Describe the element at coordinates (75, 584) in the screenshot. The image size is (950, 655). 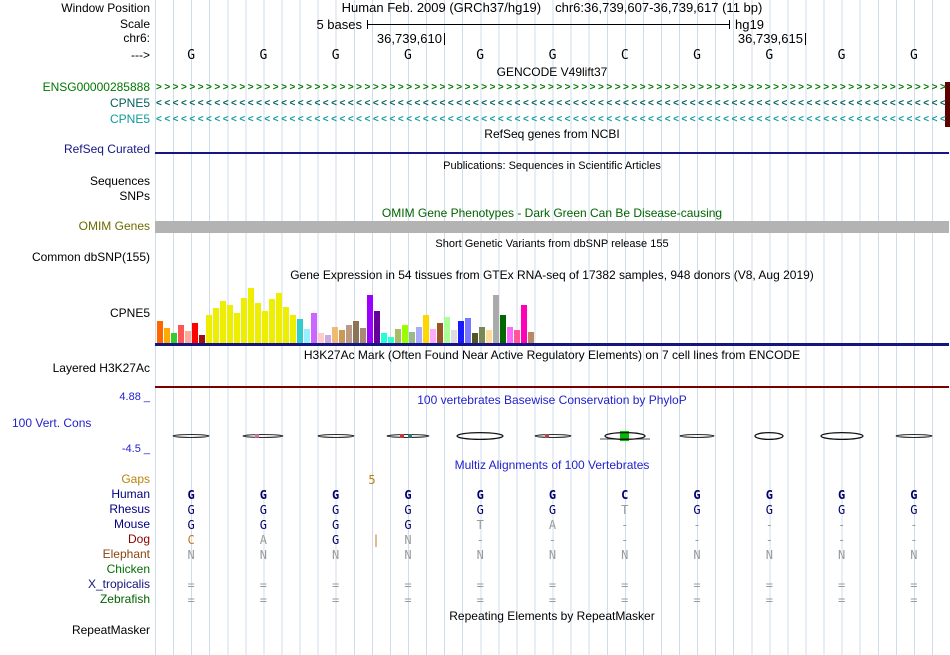
I see `species-label-x_tropicalis: X_tropicalis` at that location.